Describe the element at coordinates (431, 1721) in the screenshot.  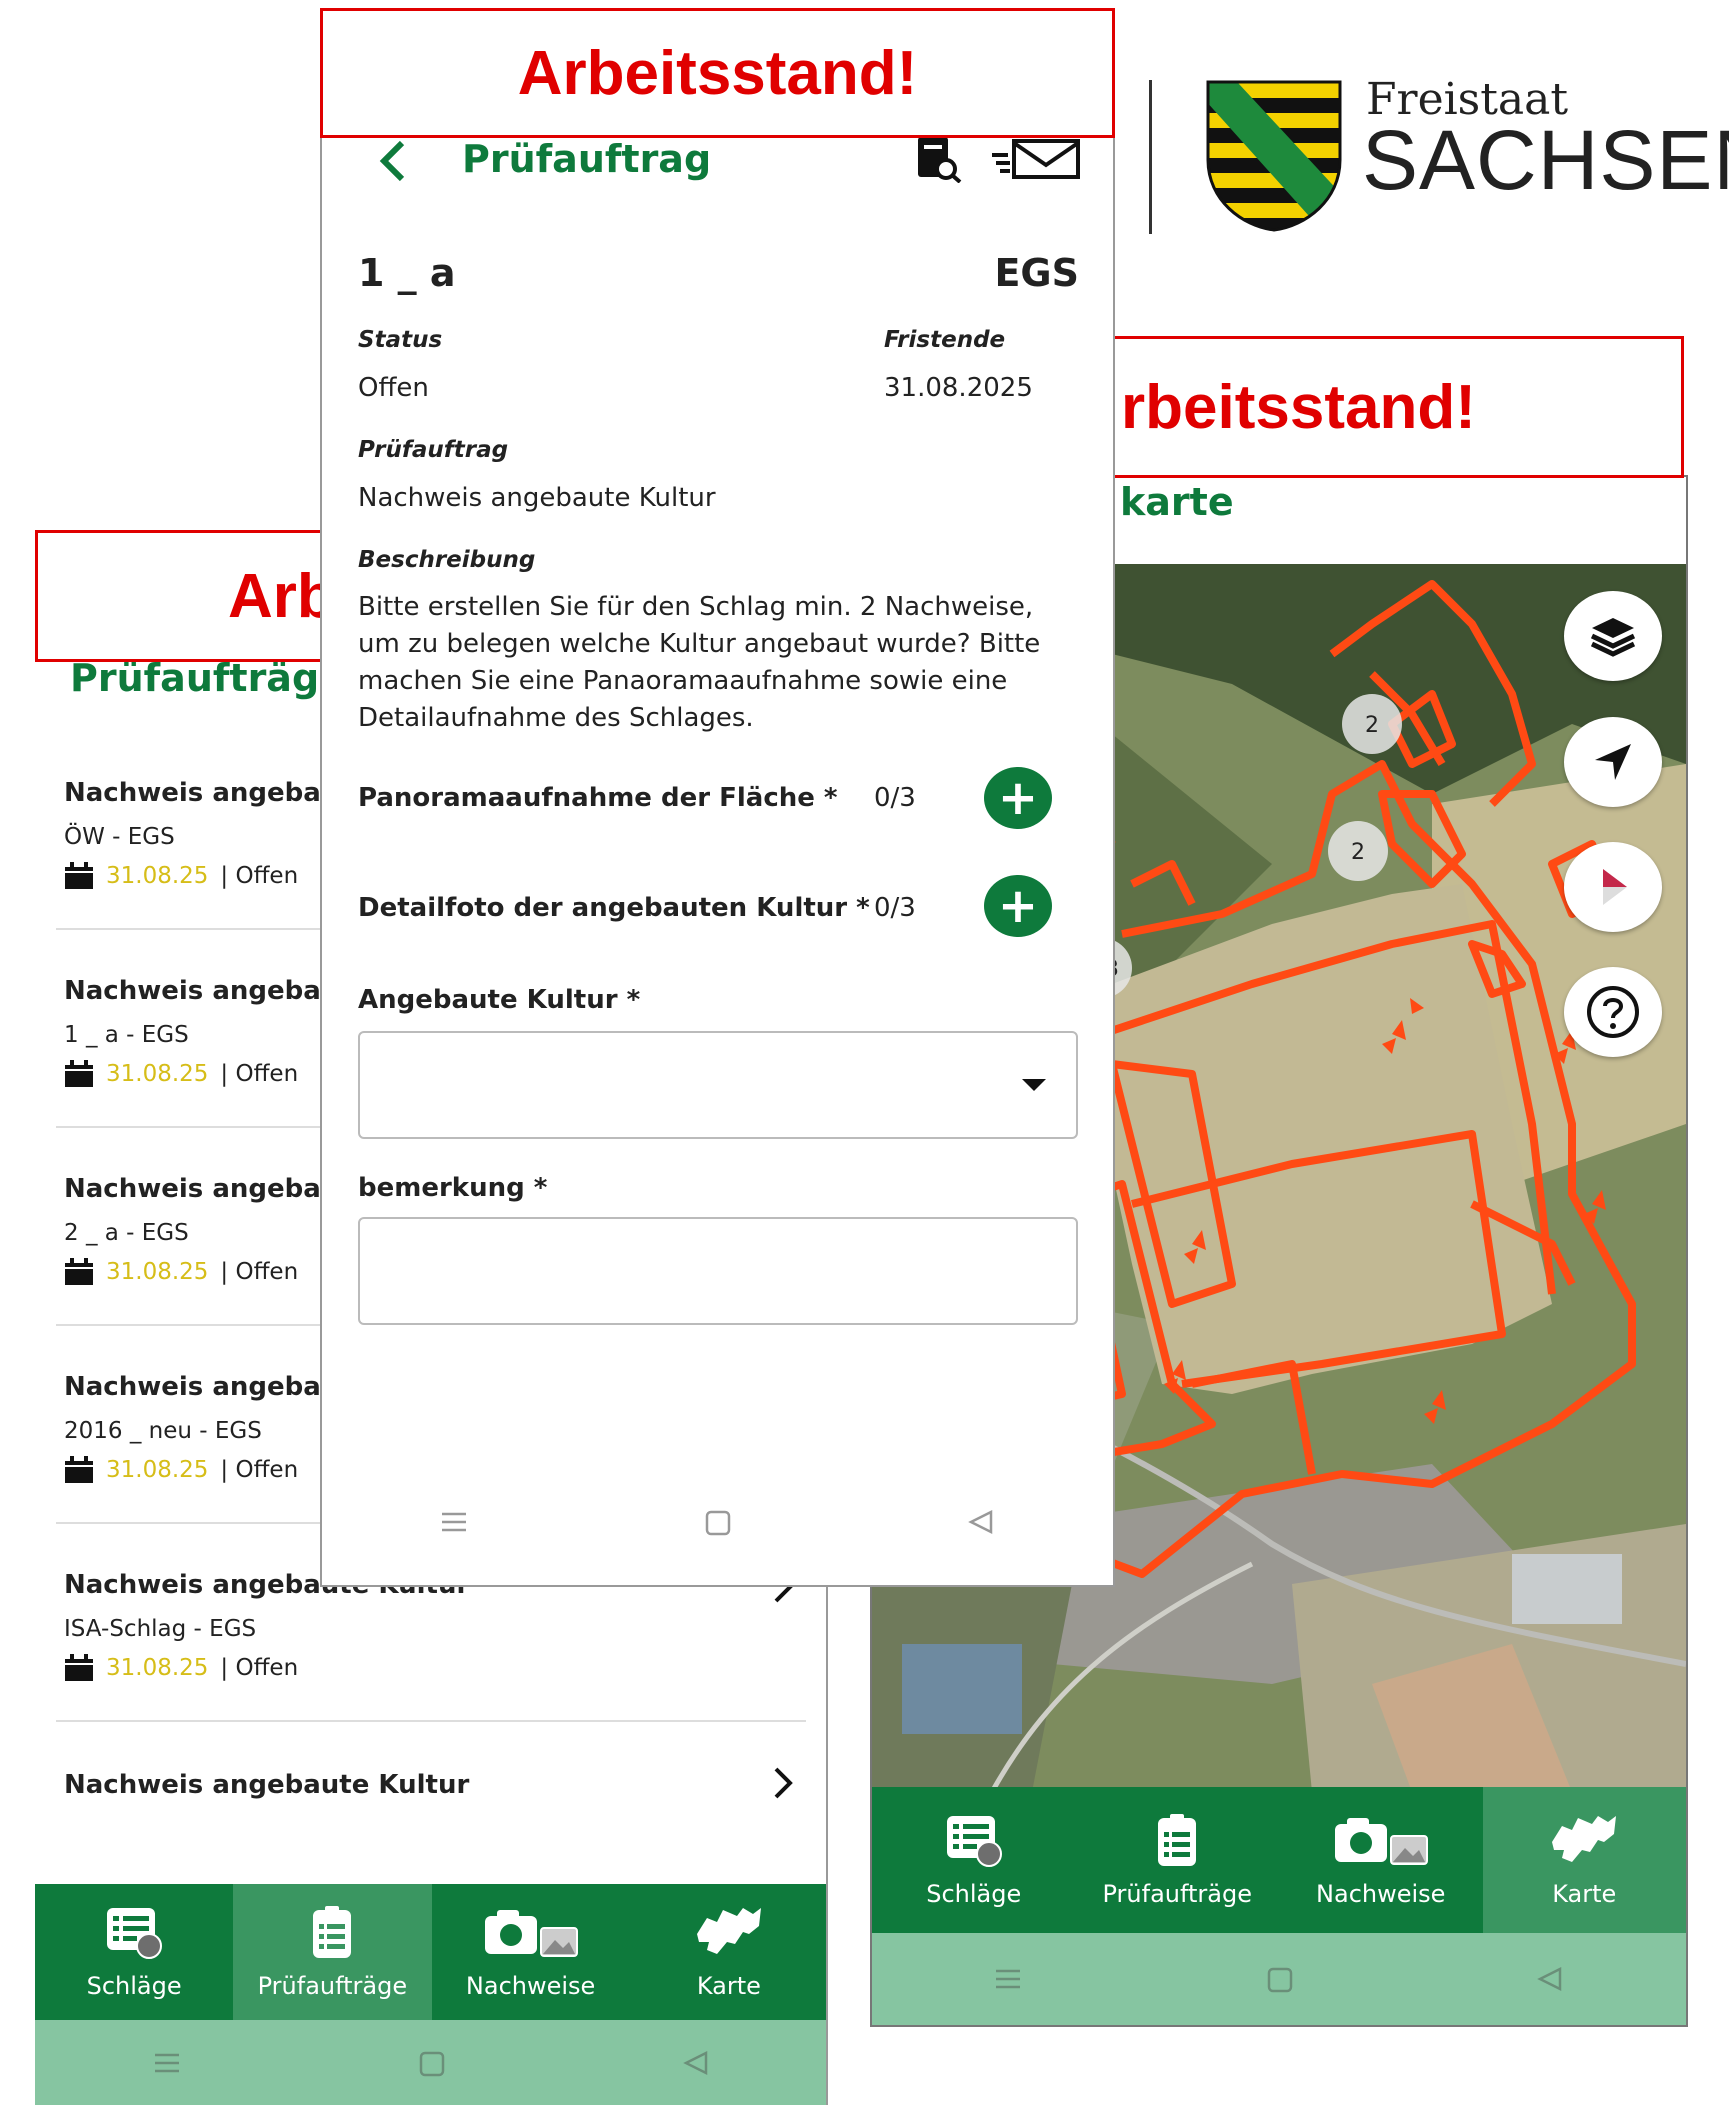
I see `list-divider` at that location.